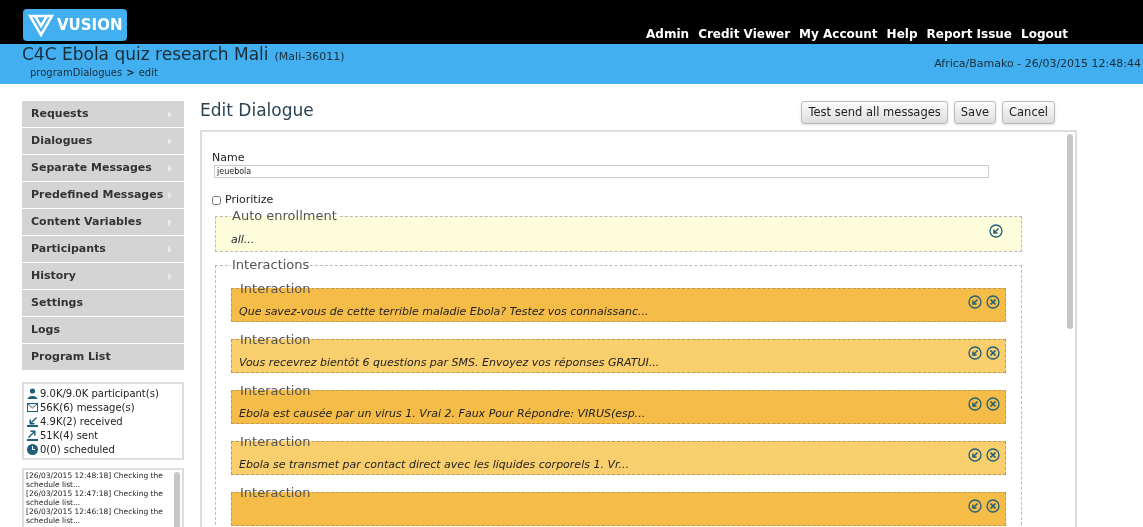  What do you see at coordinates (969, 34) in the screenshot?
I see `nav-link: Report Issue` at bounding box center [969, 34].